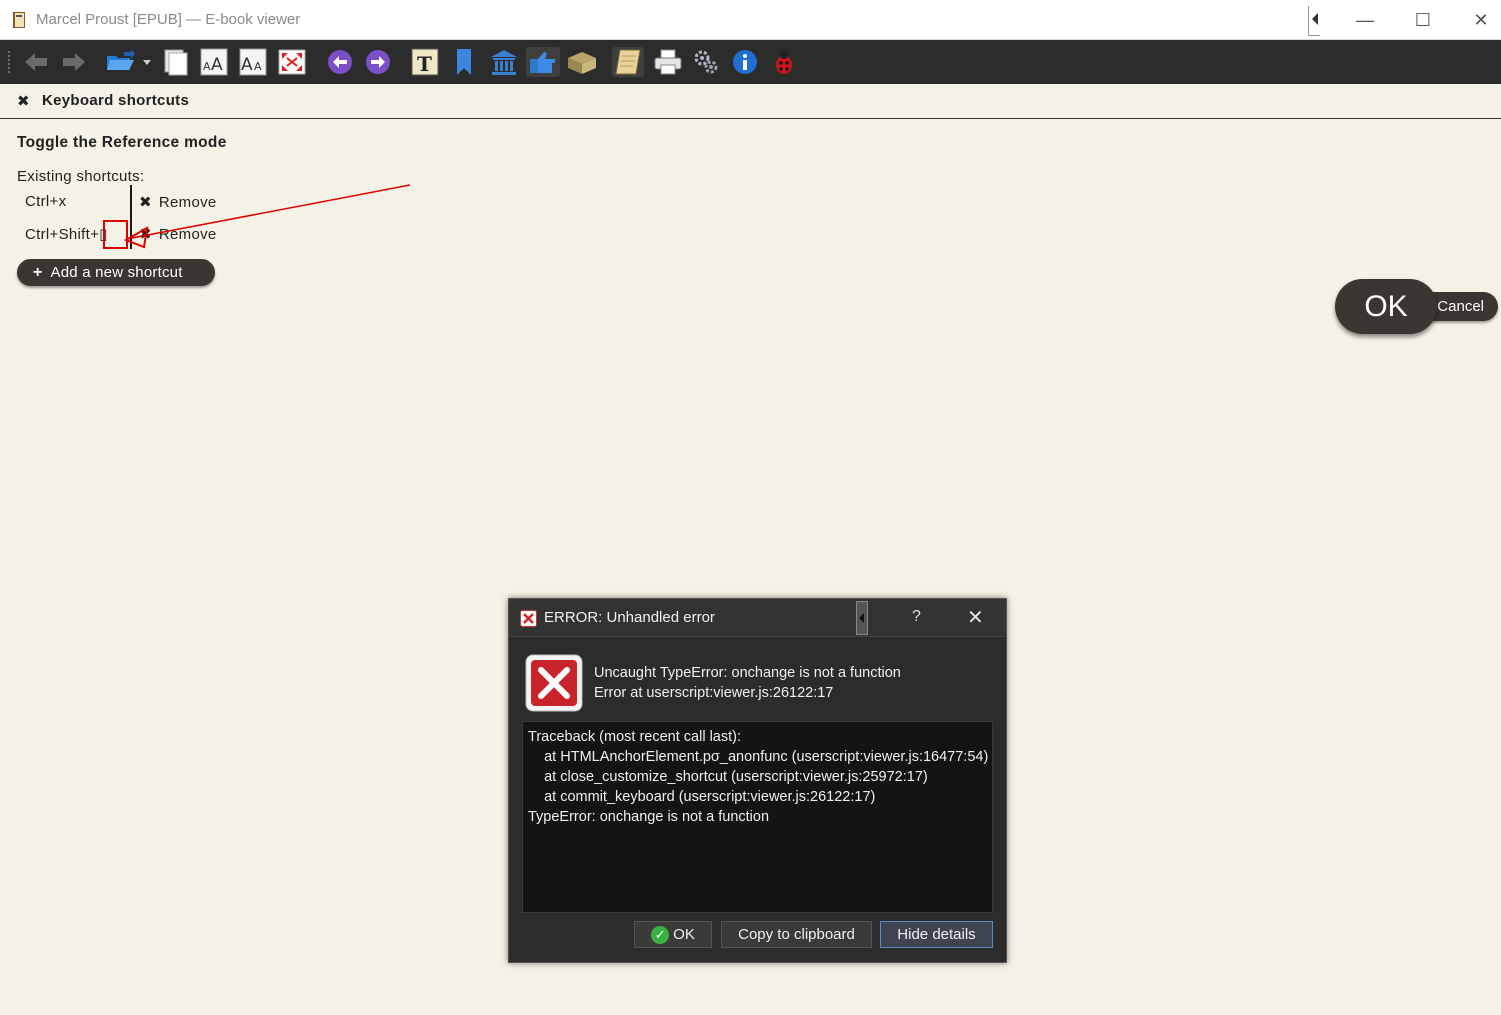 The width and height of the screenshot is (1501, 1015). I want to click on hide-details-button: Hide details, so click(936, 934).